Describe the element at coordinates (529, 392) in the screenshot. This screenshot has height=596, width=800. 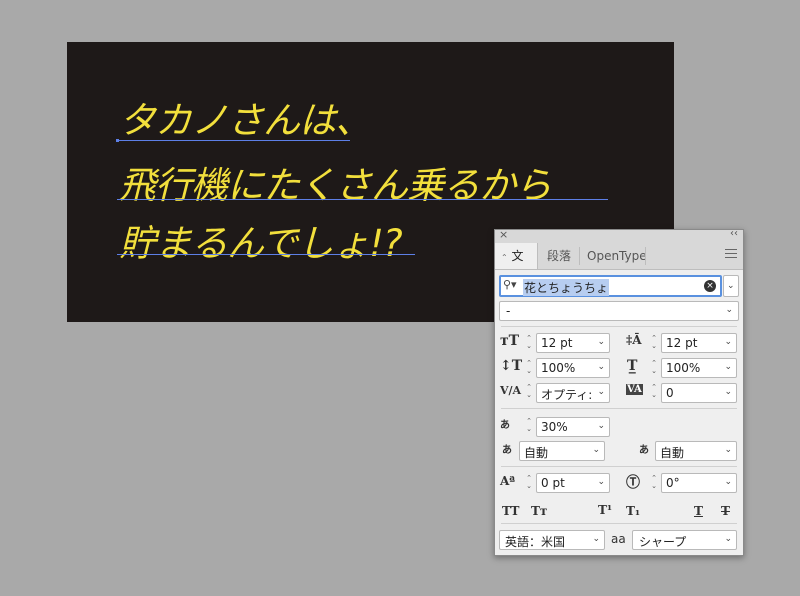
I see `kerning-stepper: ⌃ ⌄` at that location.